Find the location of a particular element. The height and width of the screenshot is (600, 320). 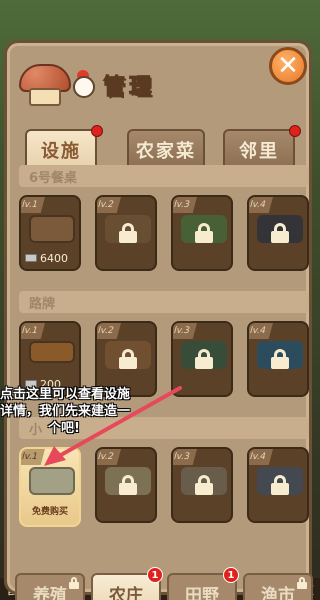

section-title: 路牌 is located at coordinates (42, 304).